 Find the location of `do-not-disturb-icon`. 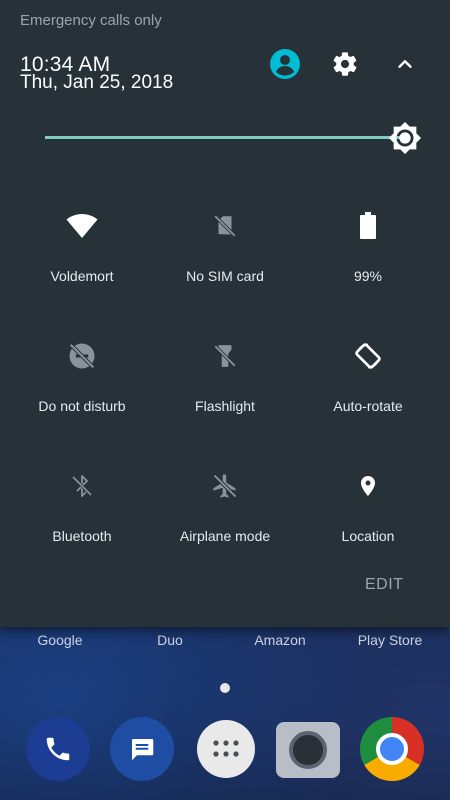

do-not-disturb-icon is located at coordinates (82, 356).